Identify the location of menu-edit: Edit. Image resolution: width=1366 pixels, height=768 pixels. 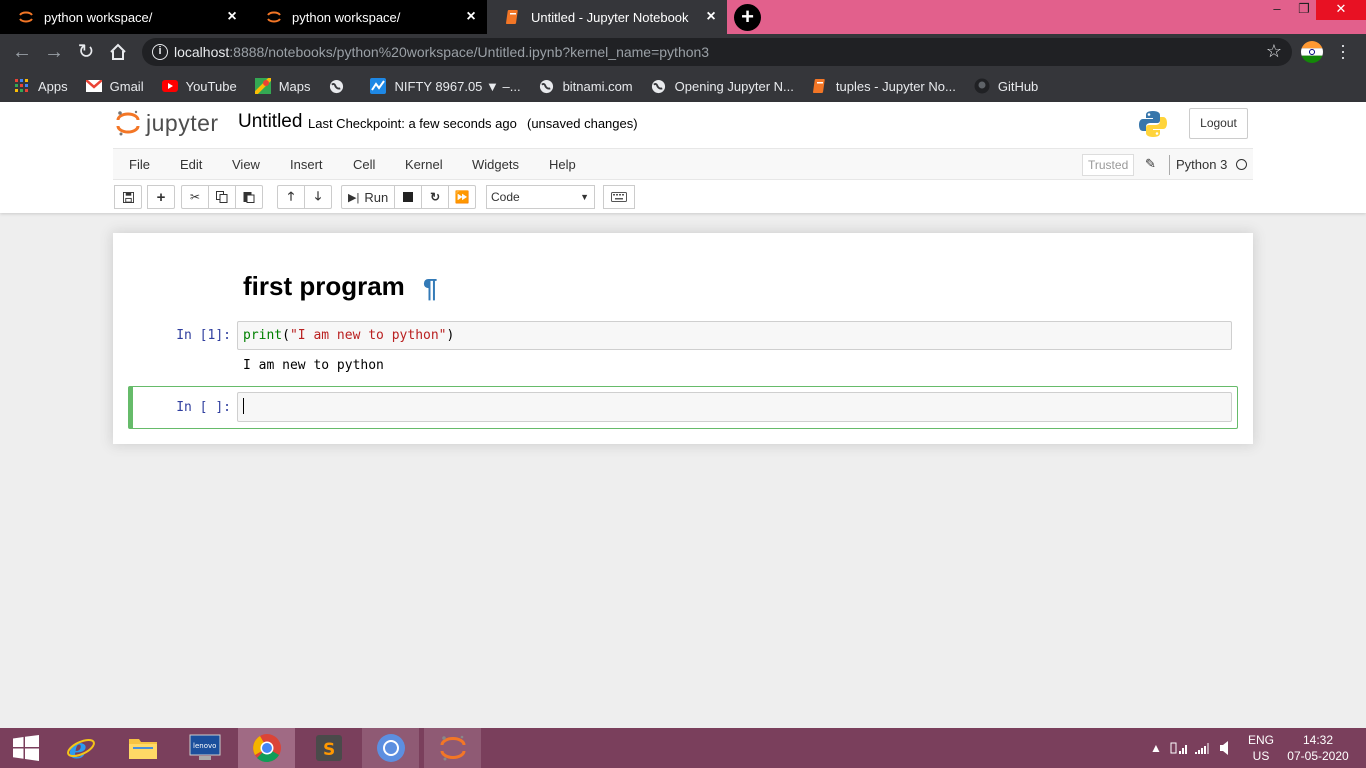
(191, 164).